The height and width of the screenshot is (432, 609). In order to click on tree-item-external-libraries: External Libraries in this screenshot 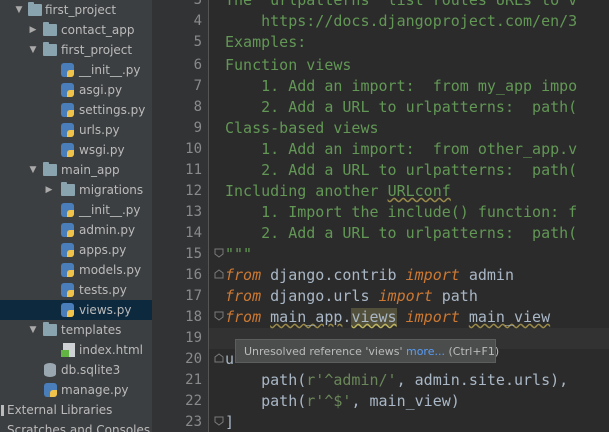, I will do `click(76, 410)`.